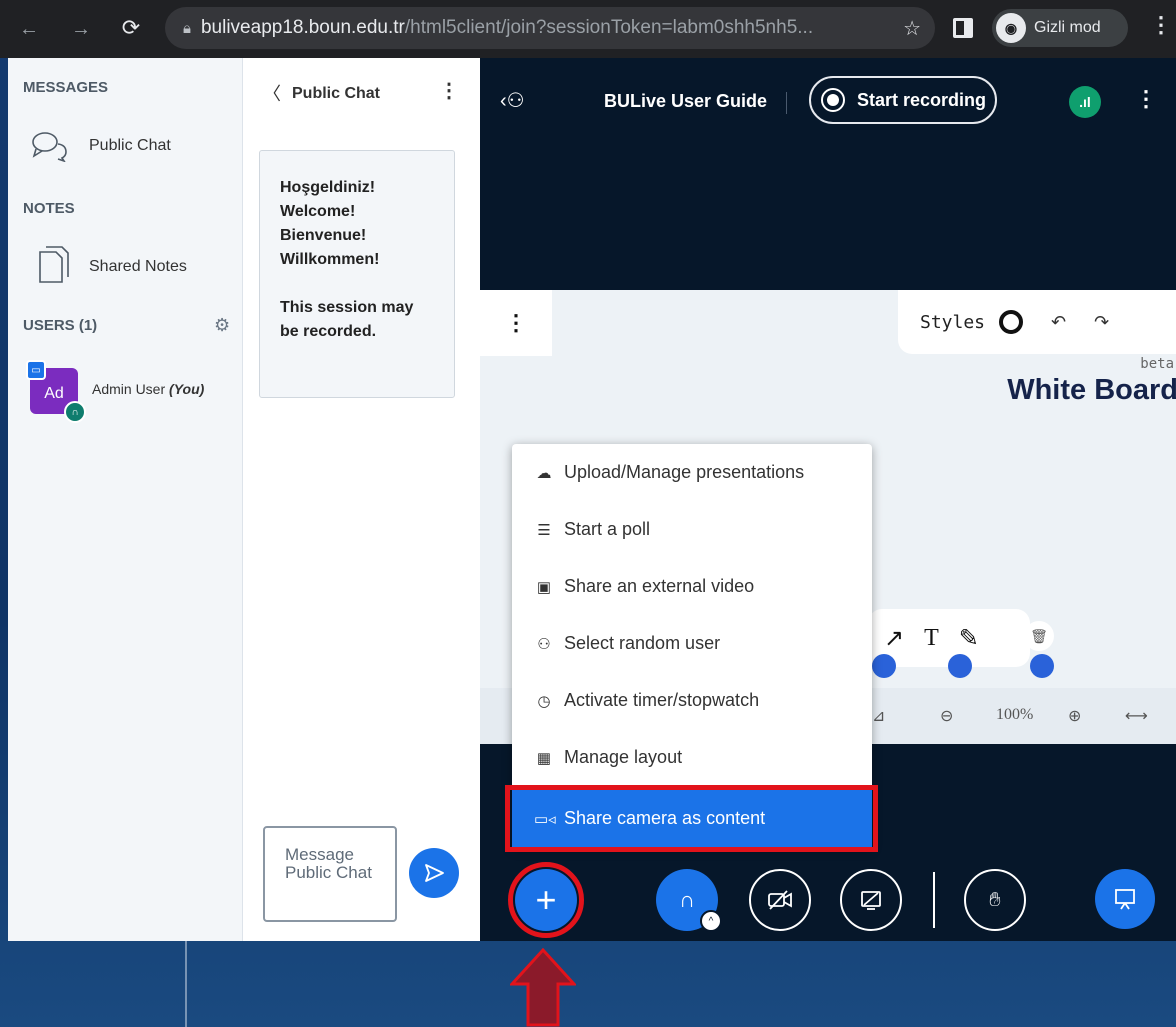  What do you see at coordinates (922, 99) in the screenshot?
I see `record-label: Start recording` at bounding box center [922, 99].